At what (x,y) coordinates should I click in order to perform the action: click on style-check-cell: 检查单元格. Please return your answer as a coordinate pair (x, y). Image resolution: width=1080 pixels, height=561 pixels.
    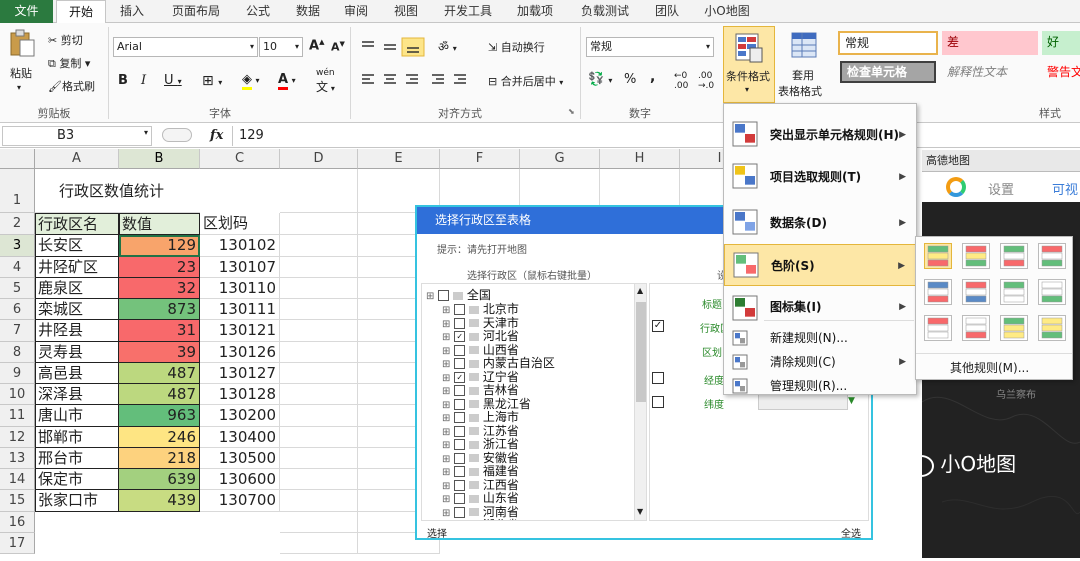
    Looking at the image, I should click on (888, 72).